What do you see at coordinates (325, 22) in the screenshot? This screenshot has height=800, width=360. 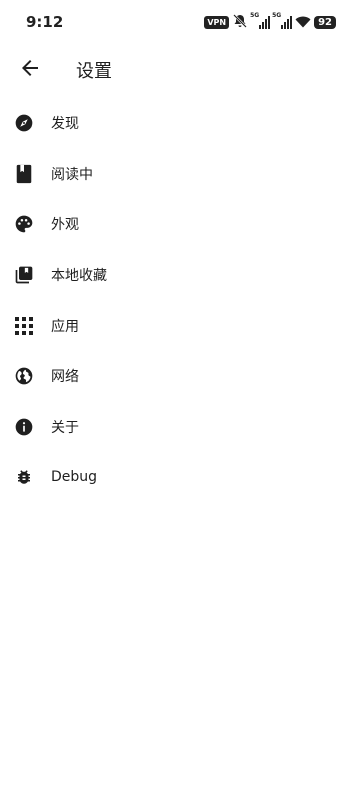 I see `battery-indicator: 92` at bounding box center [325, 22].